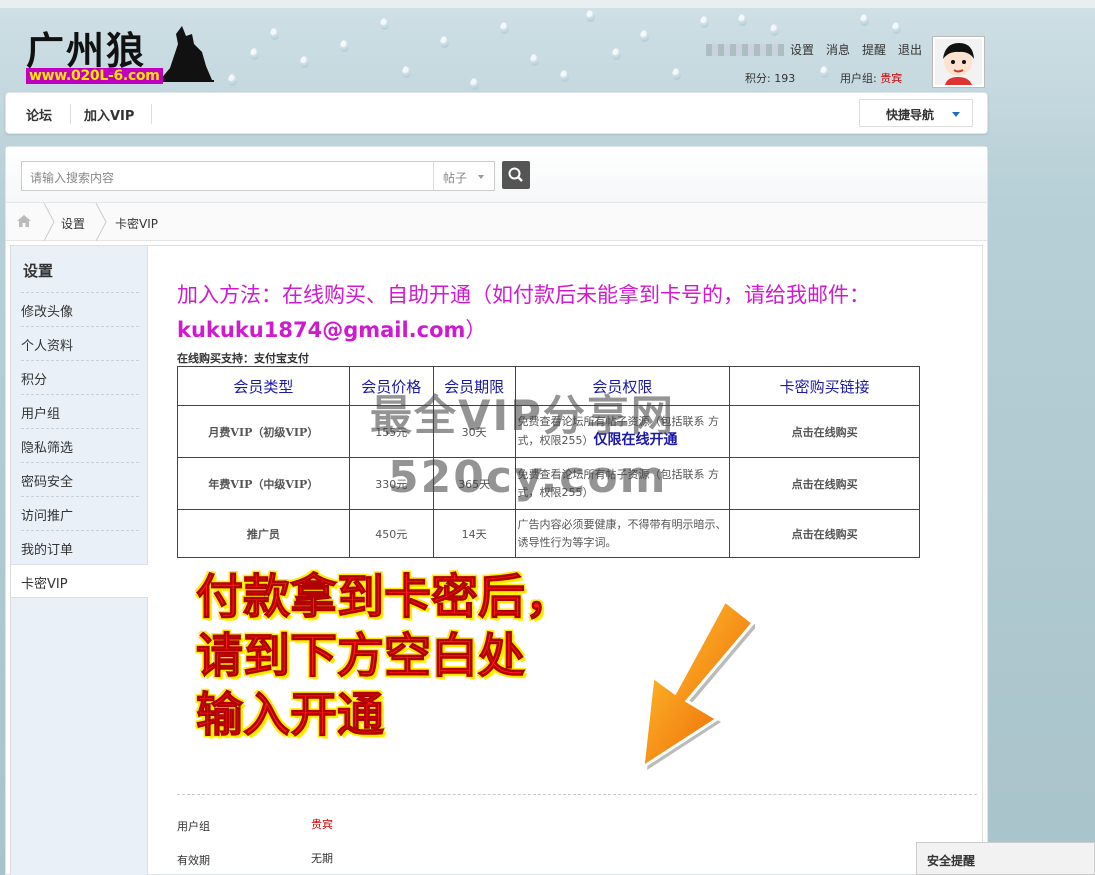 The height and width of the screenshot is (875, 1095). What do you see at coordinates (802, 49) in the screenshot?
I see `settings-link: 设置` at bounding box center [802, 49].